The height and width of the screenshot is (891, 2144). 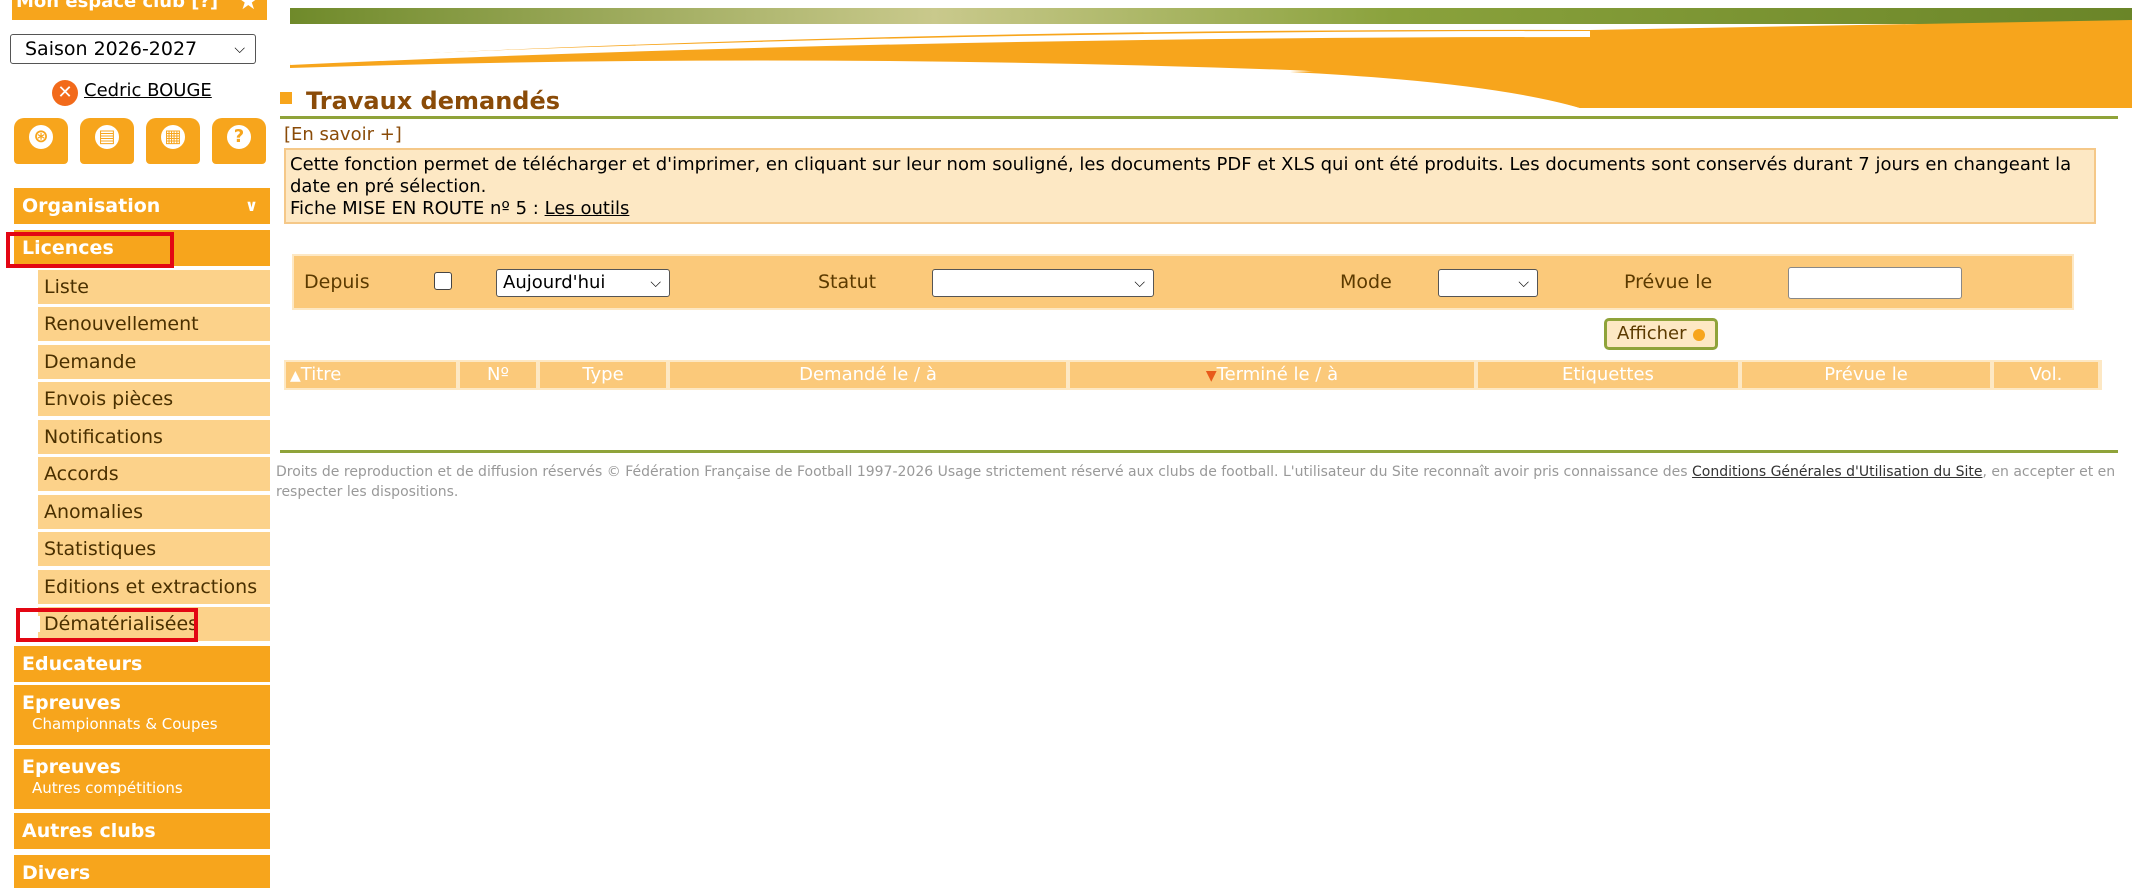 I want to click on footer-divider, so click(x=1199, y=451).